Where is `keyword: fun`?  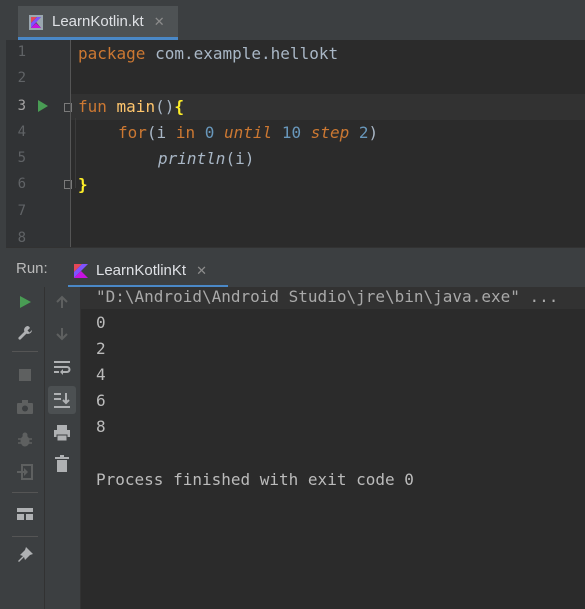
keyword: fun is located at coordinates (92, 106).